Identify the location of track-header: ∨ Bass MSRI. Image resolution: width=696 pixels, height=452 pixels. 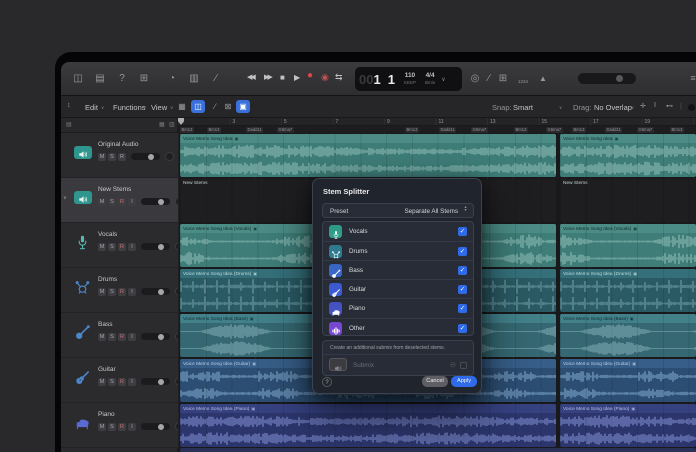
(122, 335).